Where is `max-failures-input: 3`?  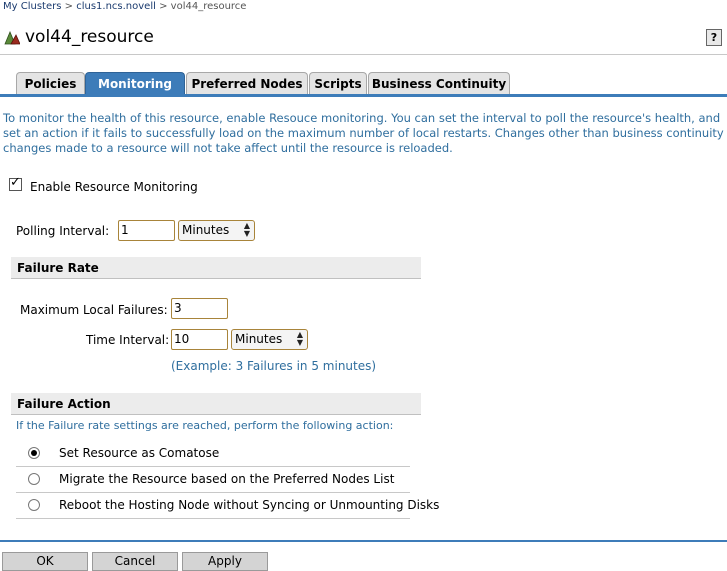 max-failures-input: 3 is located at coordinates (199, 308).